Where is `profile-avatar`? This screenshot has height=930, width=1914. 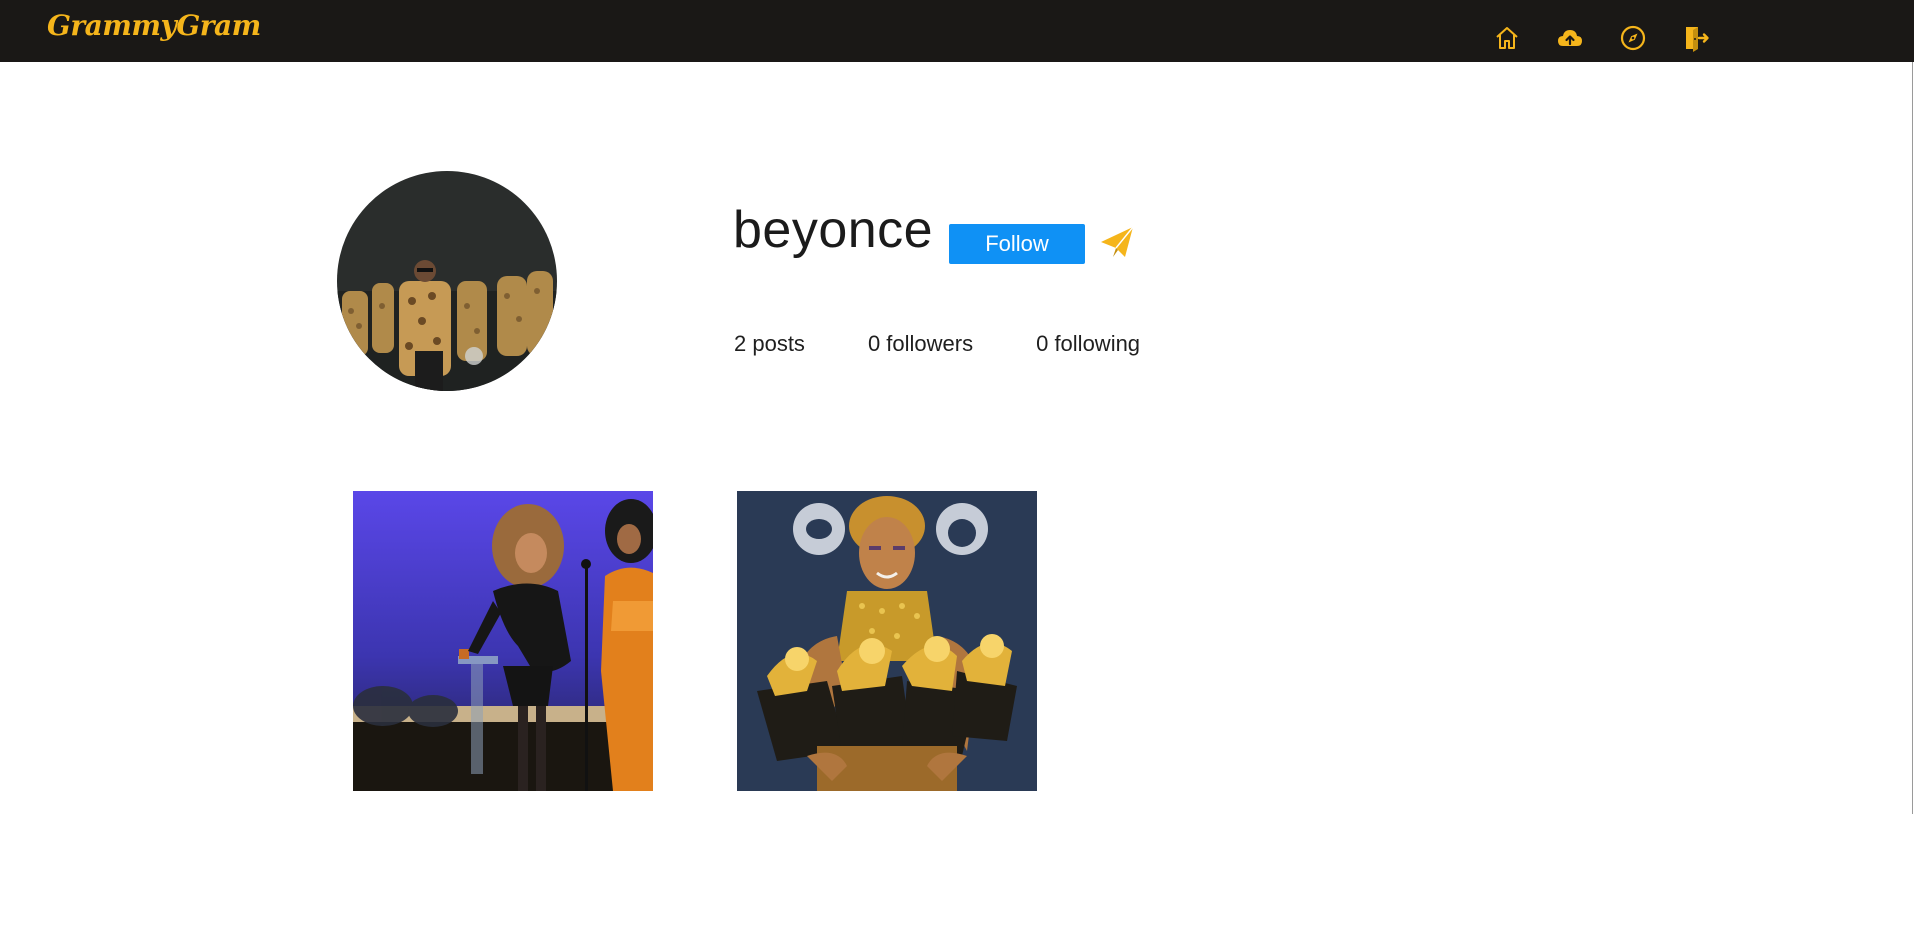
profile-avatar is located at coordinates (447, 281).